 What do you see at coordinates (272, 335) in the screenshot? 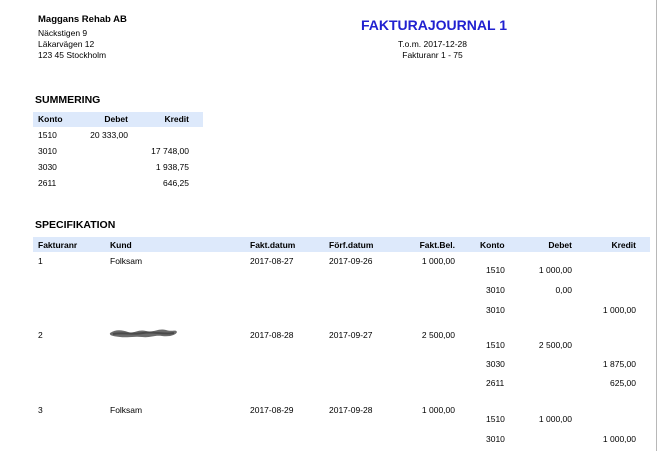
I see `invoice-date: 2017-08-28` at bounding box center [272, 335].